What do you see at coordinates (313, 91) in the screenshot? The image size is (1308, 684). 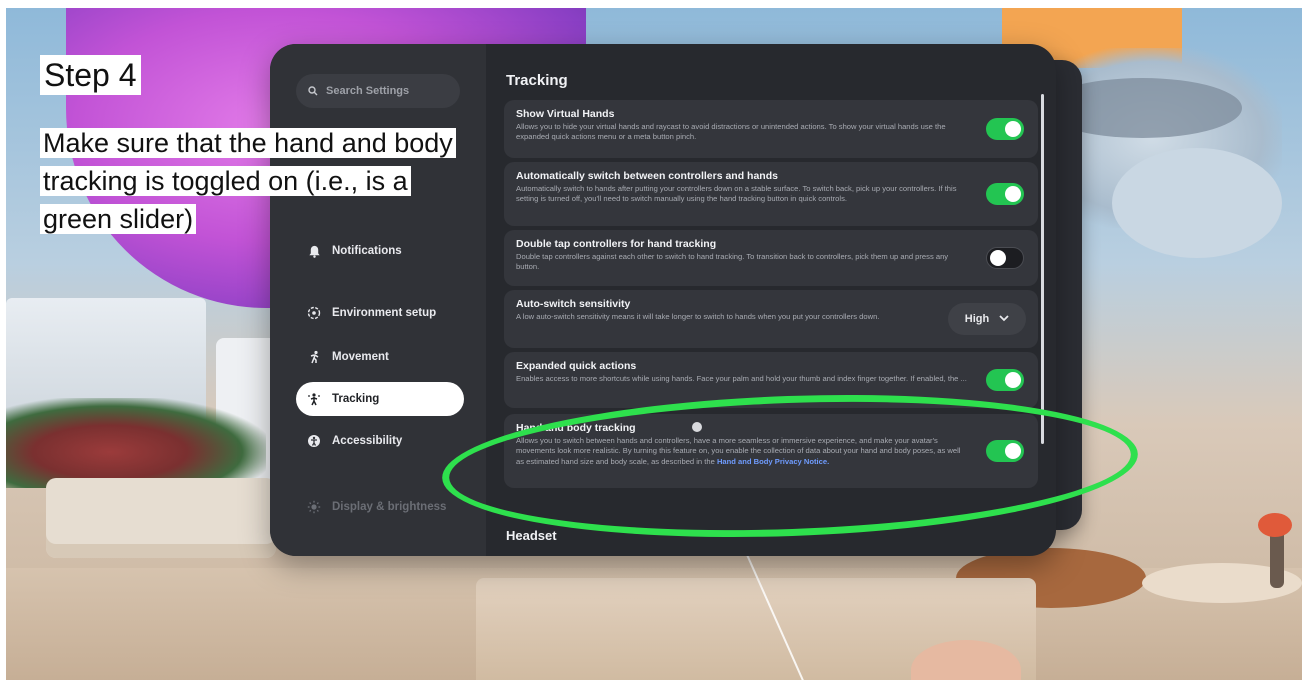 I see `search-icon` at bounding box center [313, 91].